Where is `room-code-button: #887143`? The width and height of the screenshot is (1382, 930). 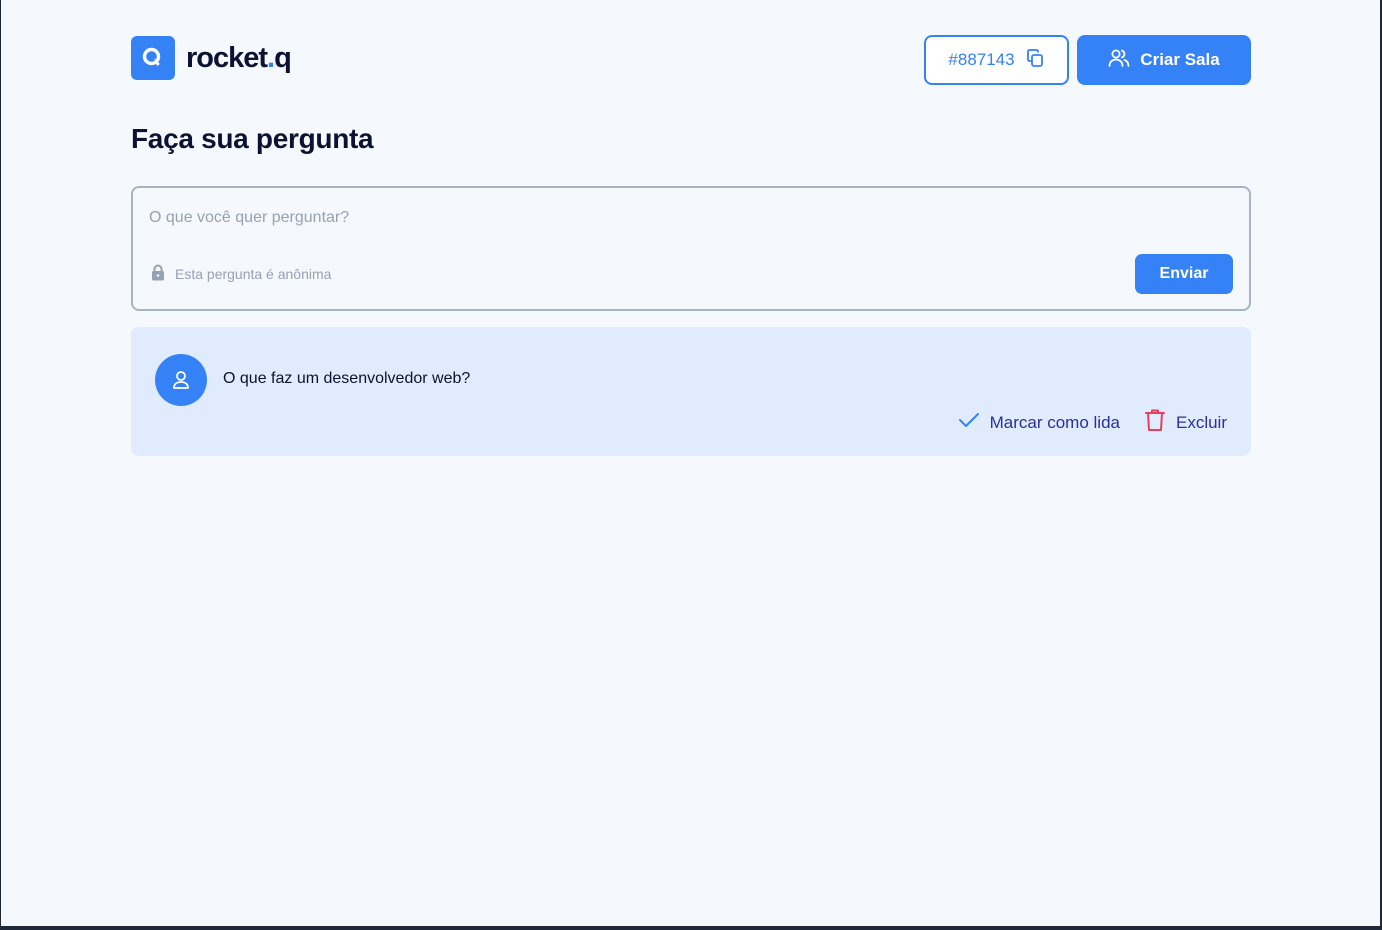 room-code-button: #887143 is located at coordinates (996, 60).